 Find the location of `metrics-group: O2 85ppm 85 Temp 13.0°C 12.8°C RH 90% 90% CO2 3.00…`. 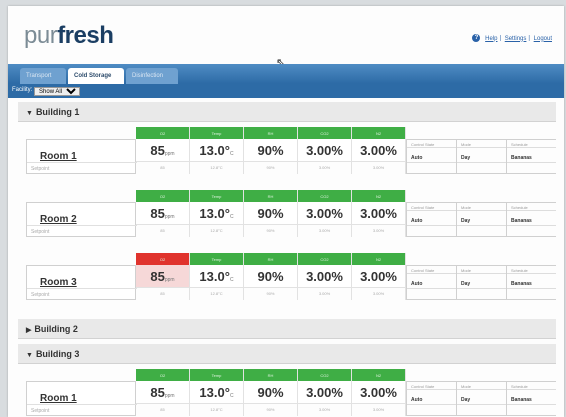

metrics-group: O2 85ppm 85 Temp 13.0°C 12.8°C RH 90% 90% CO2 3.00… is located at coordinates (271, 276).